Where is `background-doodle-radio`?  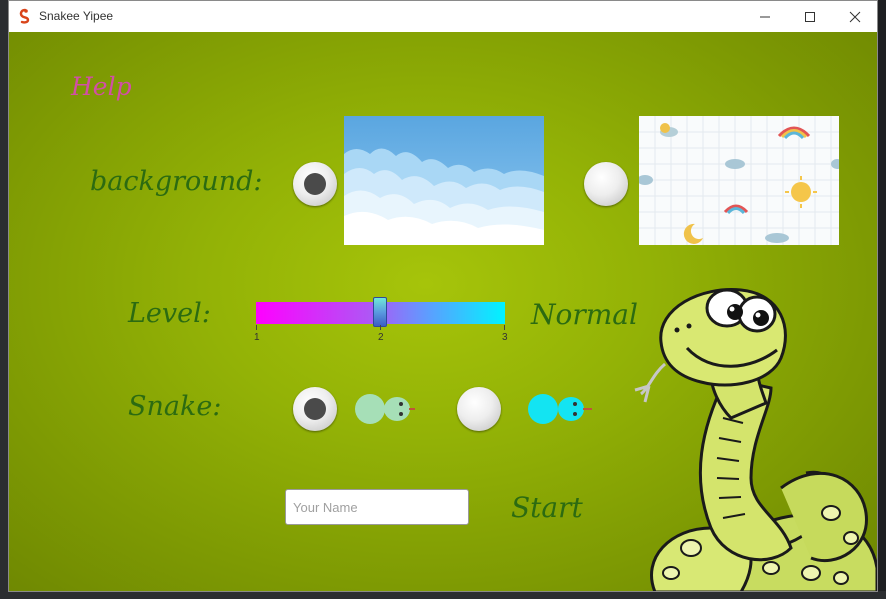 background-doodle-radio is located at coordinates (606, 184).